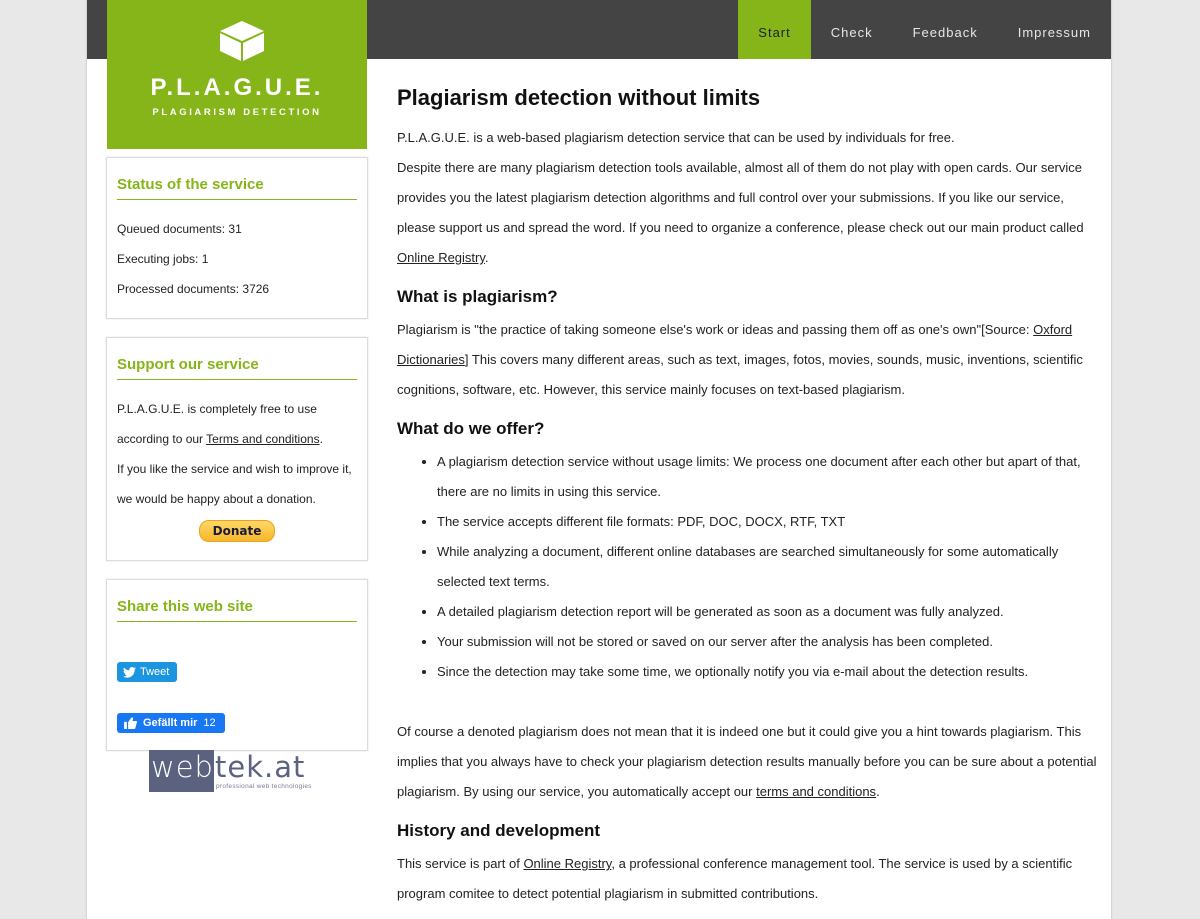 This screenshot has width=1200, height=919. Describe the element at coordinates (179, 229) in the screenshot. I see `queued-documents: Queued documents: 31` at that location.